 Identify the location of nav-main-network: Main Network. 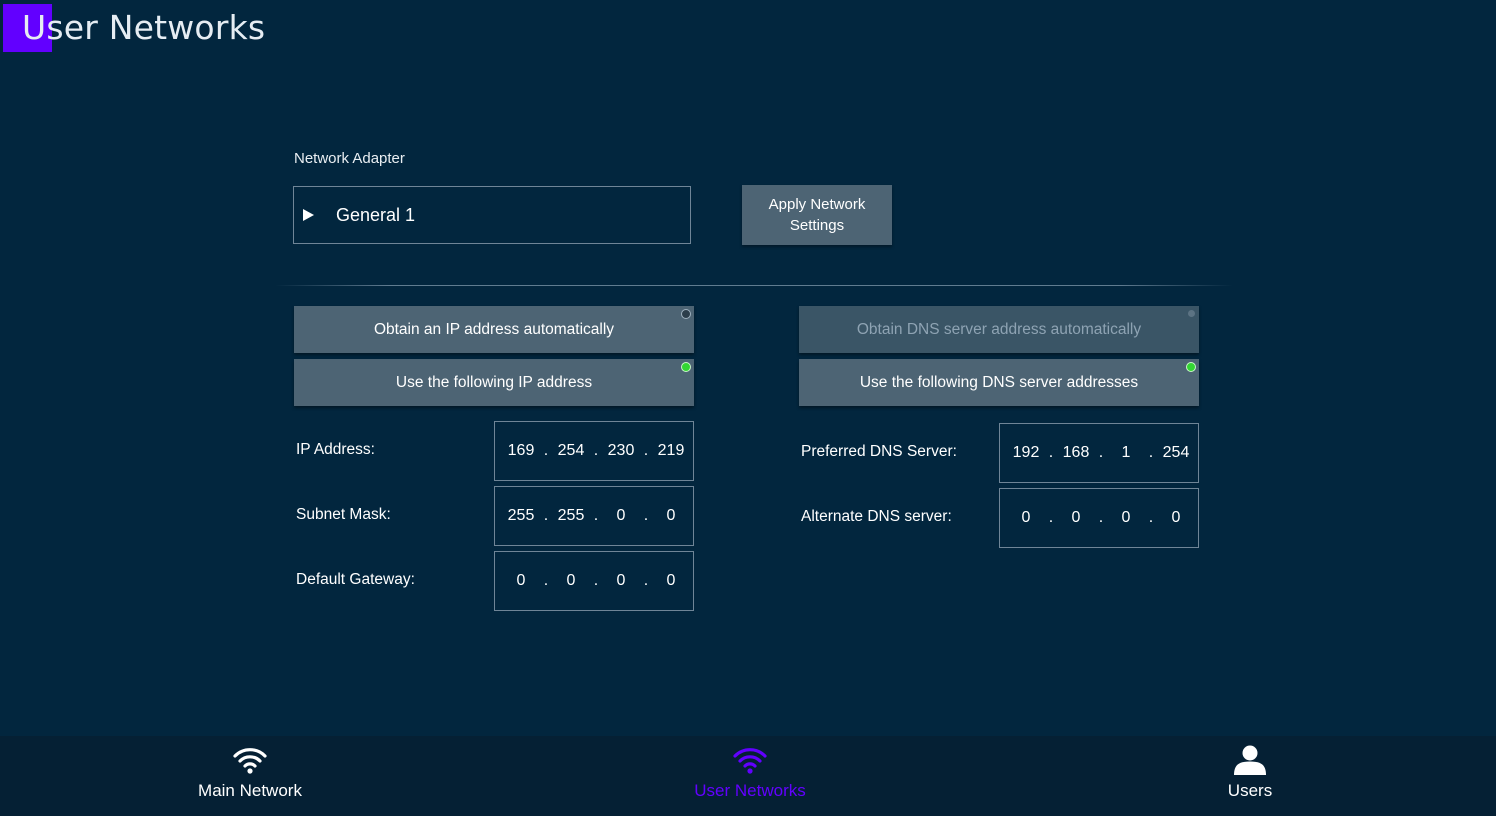
(250, 776).